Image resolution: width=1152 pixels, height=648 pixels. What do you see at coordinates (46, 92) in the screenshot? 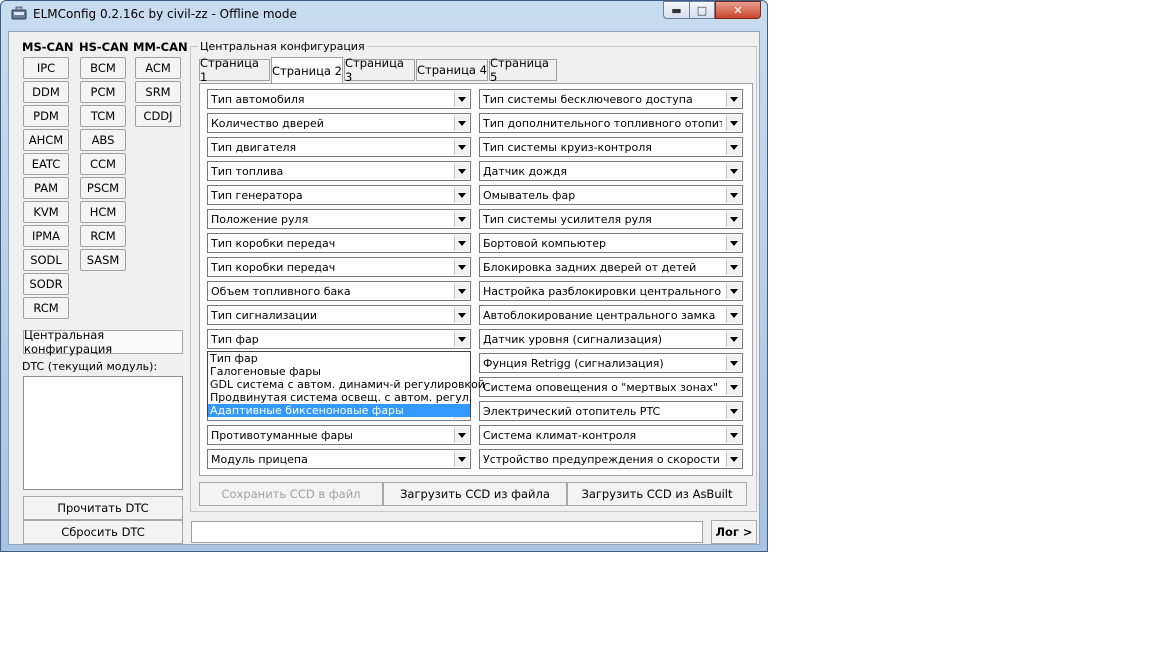
I see `module-button-ms-can-ddm: DDM` at bounding box center [46, 92].